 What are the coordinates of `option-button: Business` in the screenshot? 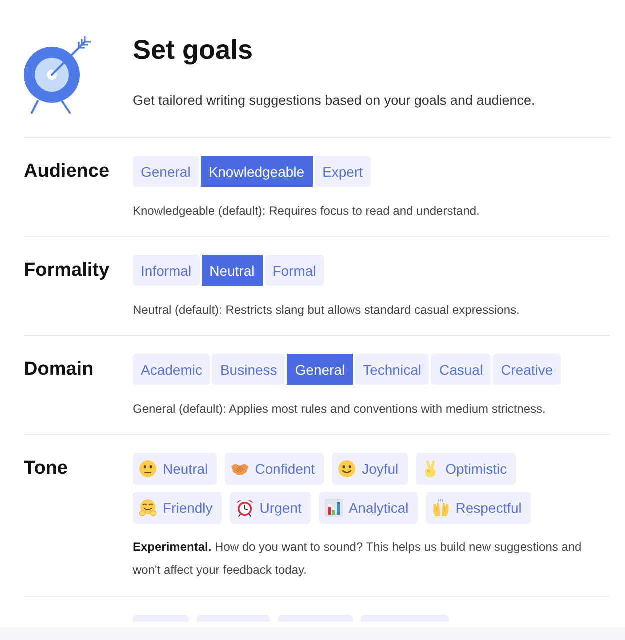 It's located at (249, 369).